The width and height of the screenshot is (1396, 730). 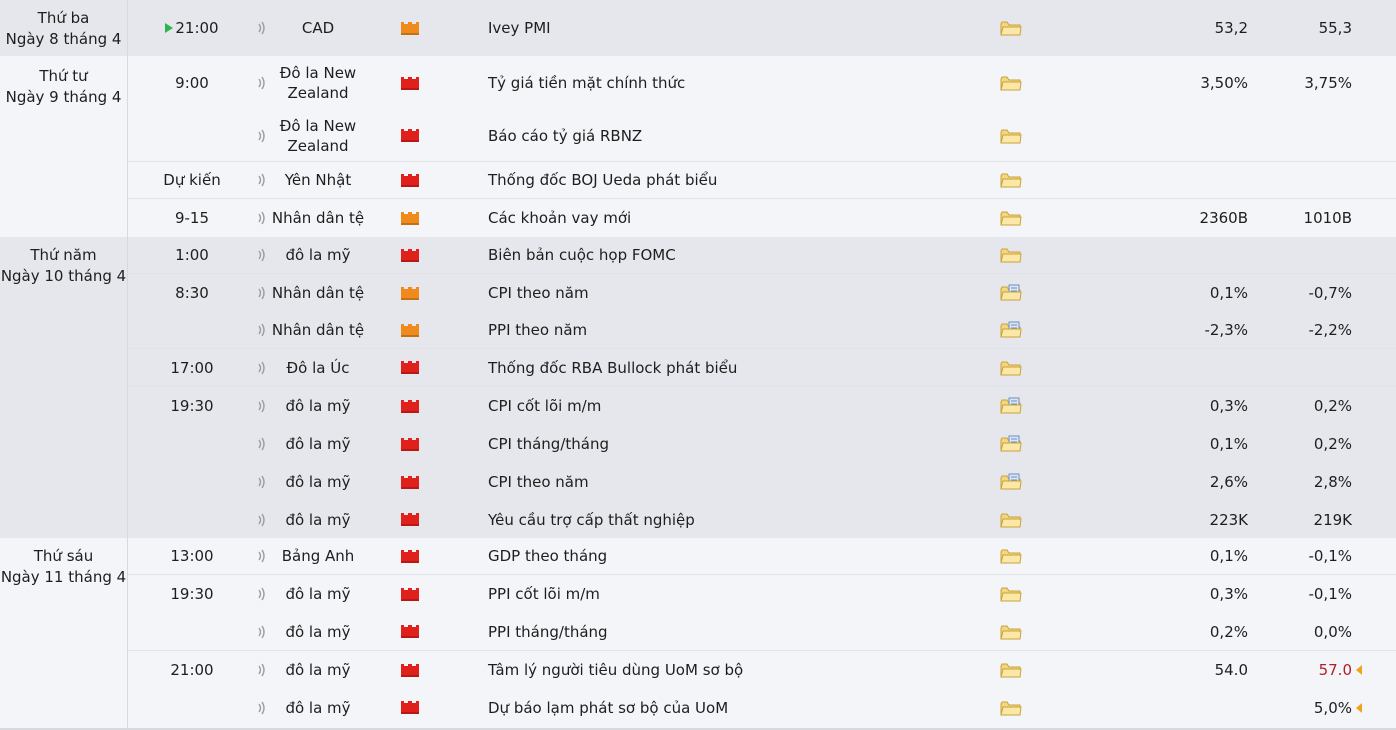 What do you see at coordinates (1327, 218) in the screenshot?
I see `event-forecast-value: 1010B` at bounding box center [1327, 218].